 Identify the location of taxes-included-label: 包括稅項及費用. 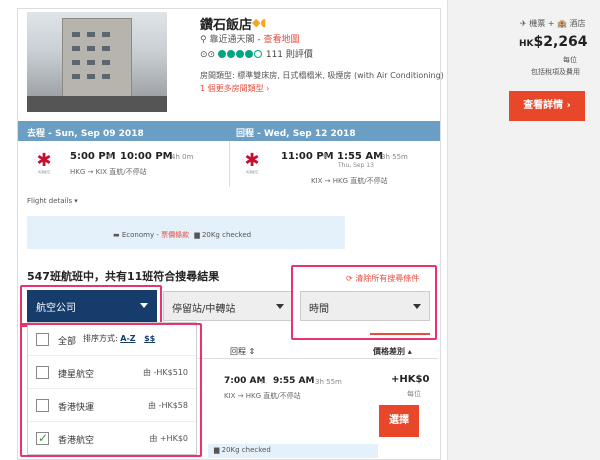
(555, 72).